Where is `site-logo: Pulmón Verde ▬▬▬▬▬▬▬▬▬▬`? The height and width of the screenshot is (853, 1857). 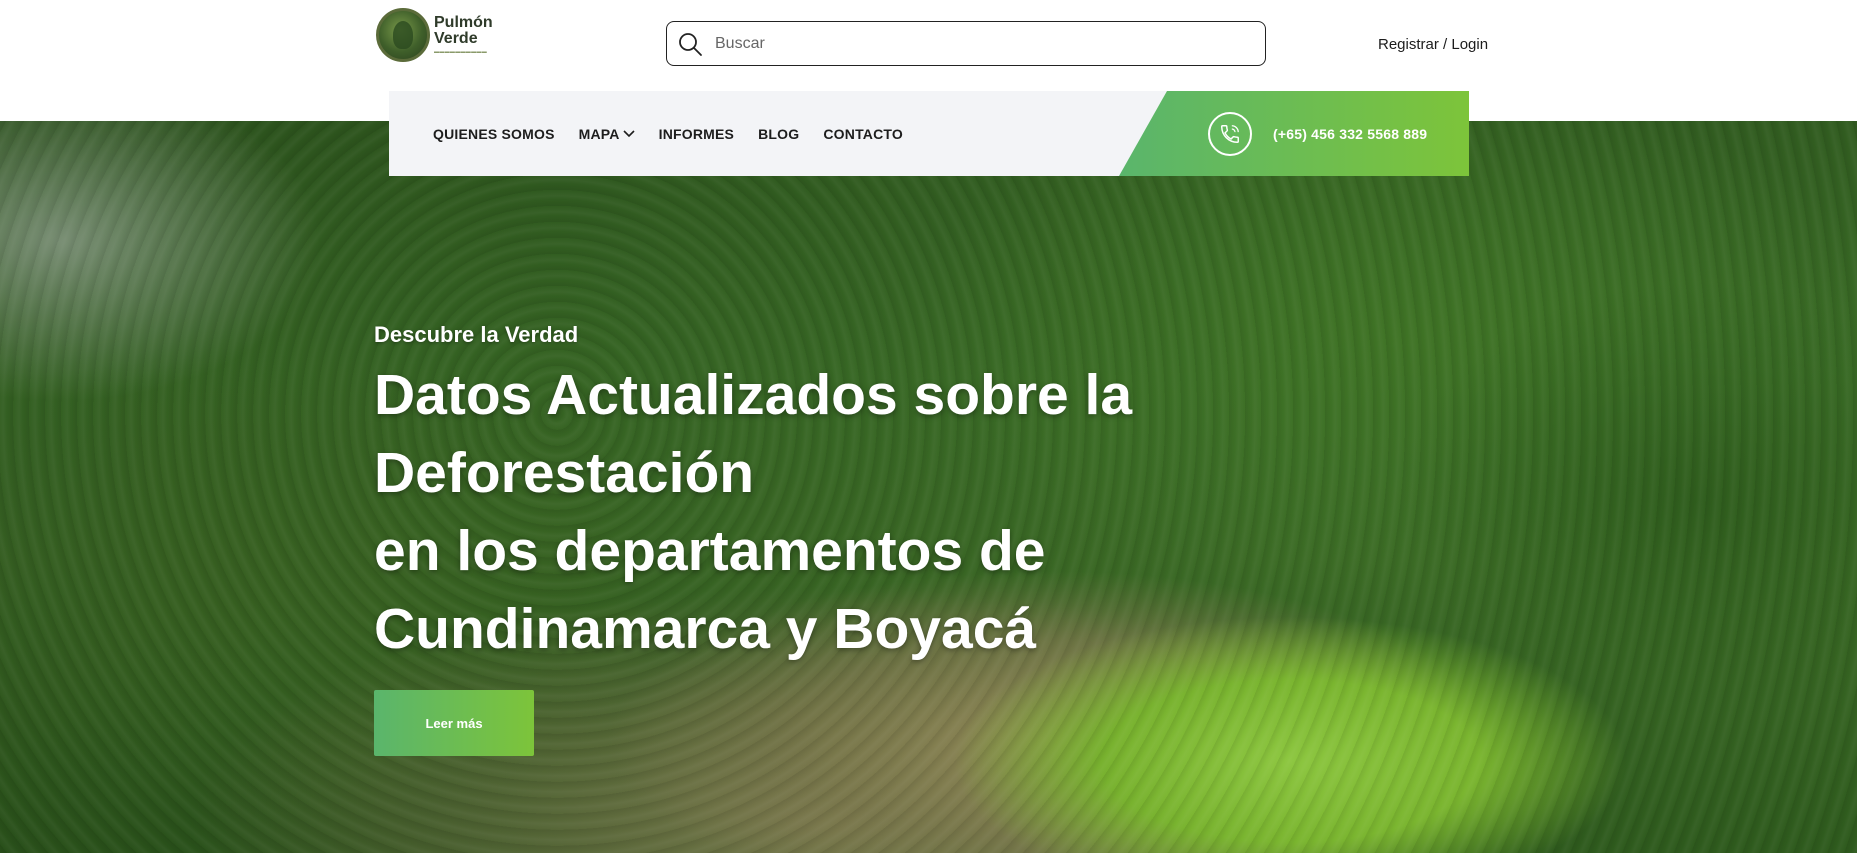
site-logo: Pulmón Verde ▬▬▬▬▬▬▬▬▬▬ is located at coordinates (456, 34).